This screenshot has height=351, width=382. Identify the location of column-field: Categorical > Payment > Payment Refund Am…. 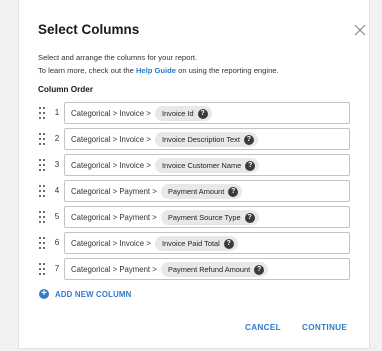
(207, 269).